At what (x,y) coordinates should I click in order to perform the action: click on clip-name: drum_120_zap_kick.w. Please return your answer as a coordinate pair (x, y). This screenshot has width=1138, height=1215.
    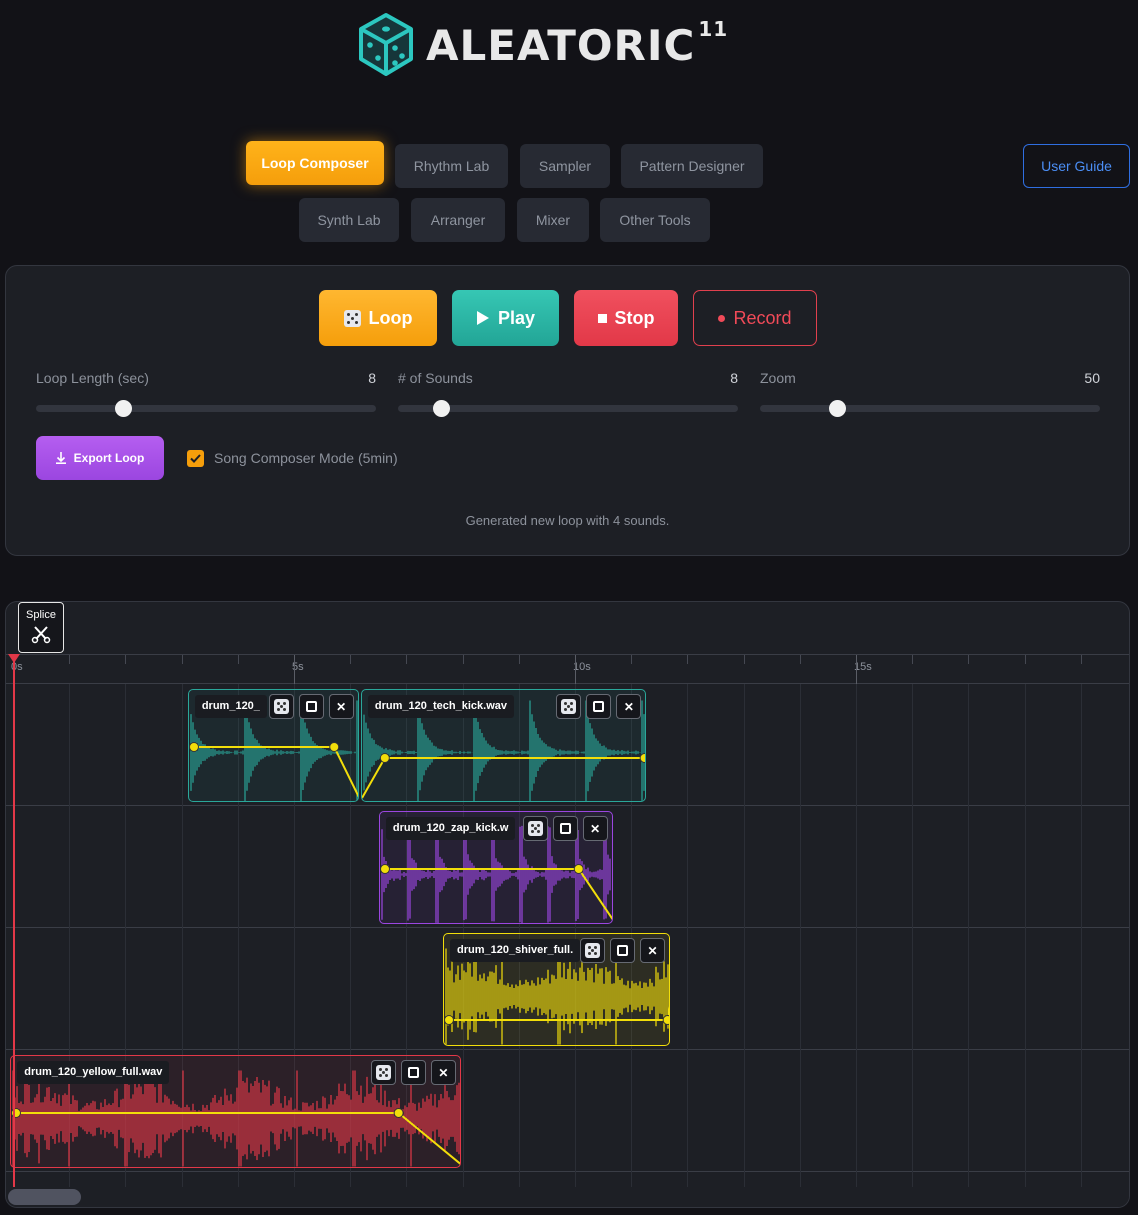
    Looking at the image, I should click on (450, 828).